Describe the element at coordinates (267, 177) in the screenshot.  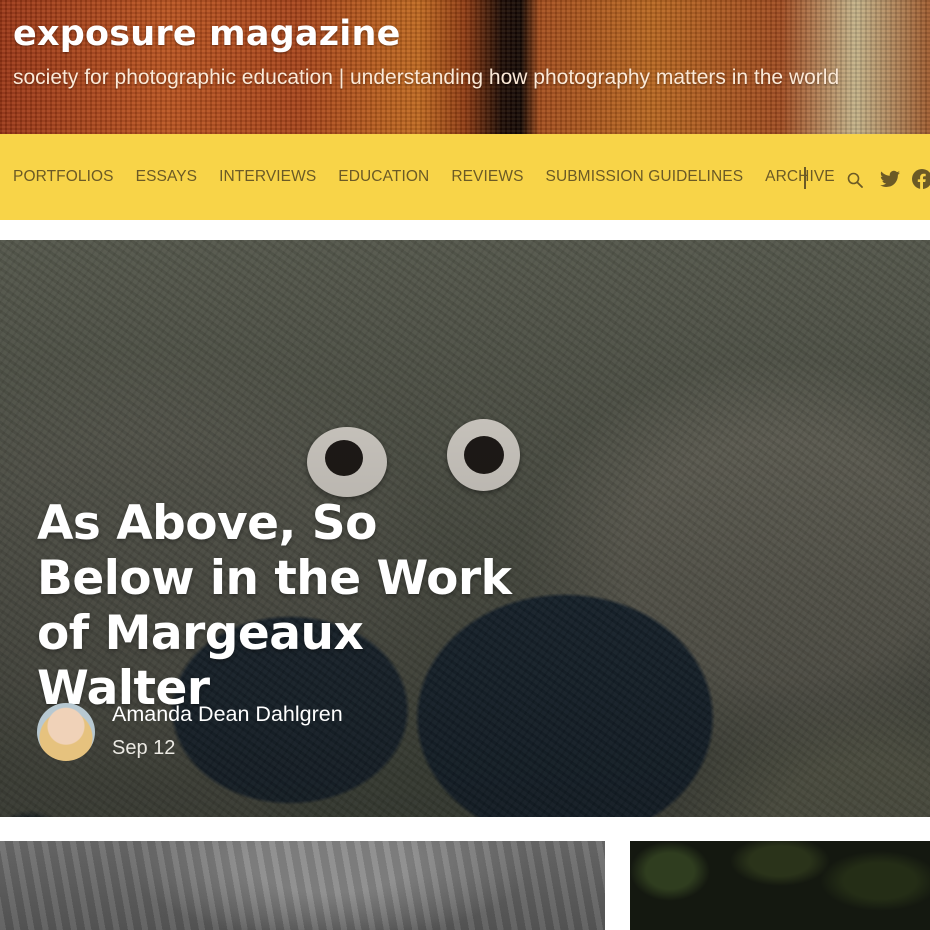
I see `nav-item-interviews: INTERVIEWS` at that location.